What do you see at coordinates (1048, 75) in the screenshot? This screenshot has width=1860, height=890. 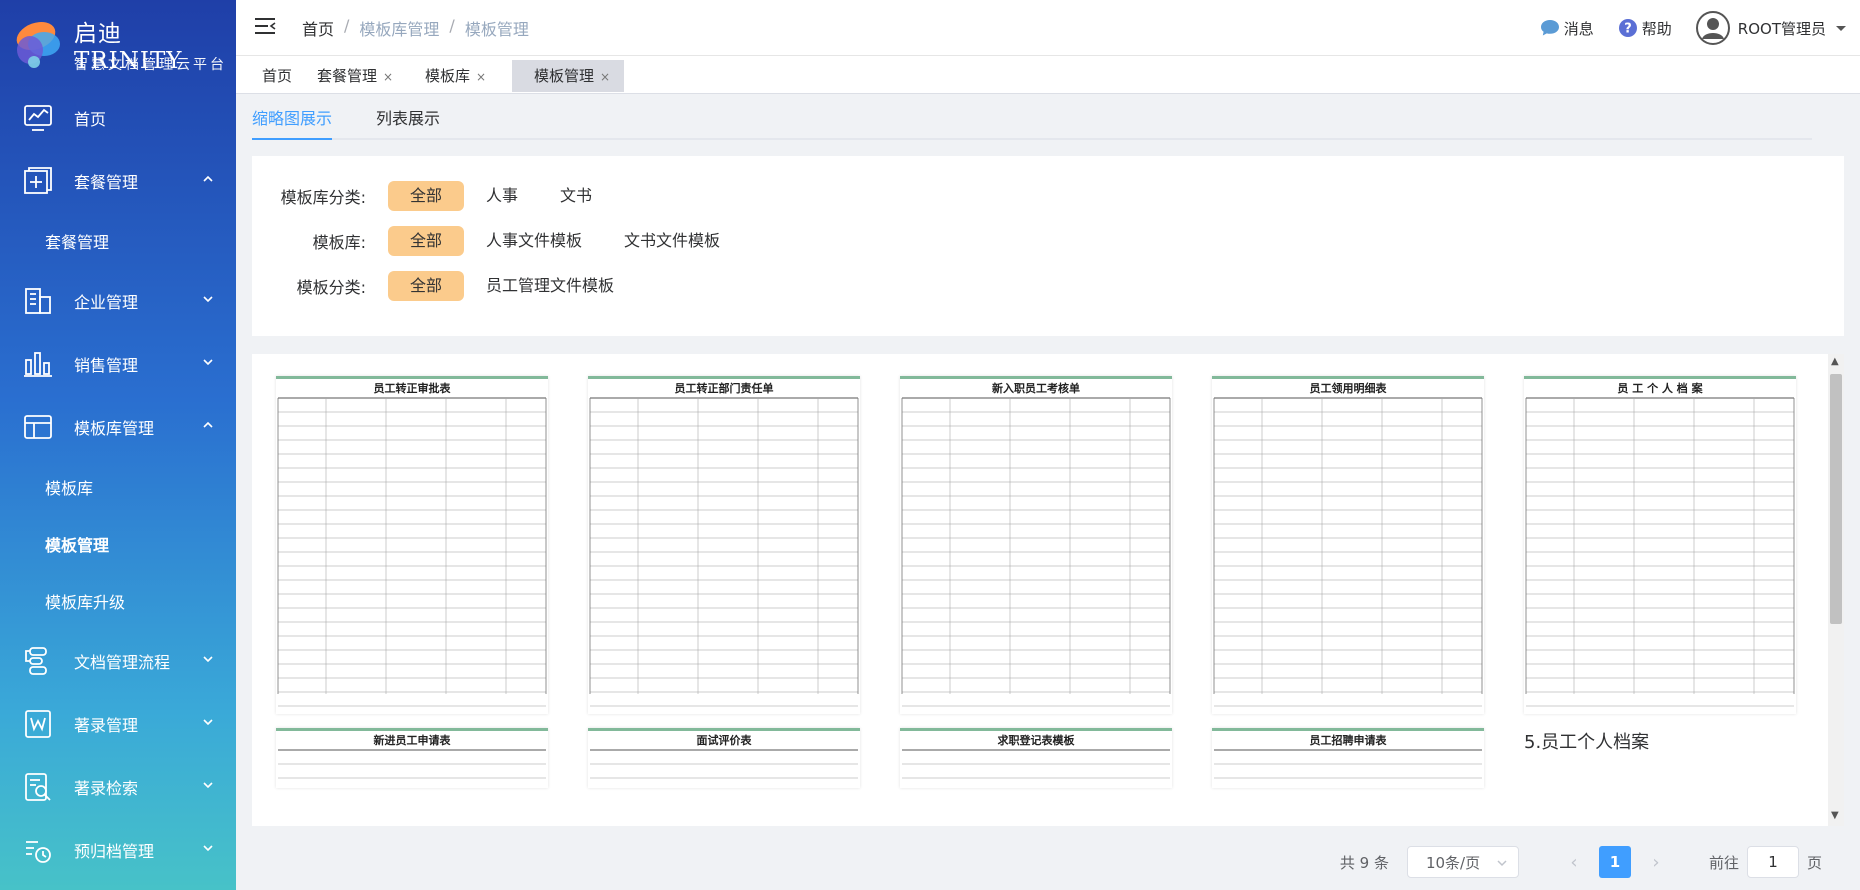 I see `tags-view-bar: 首页 套餐管理 × 模板库 × 模板管理 ×` at bounding box center [1048, 75].